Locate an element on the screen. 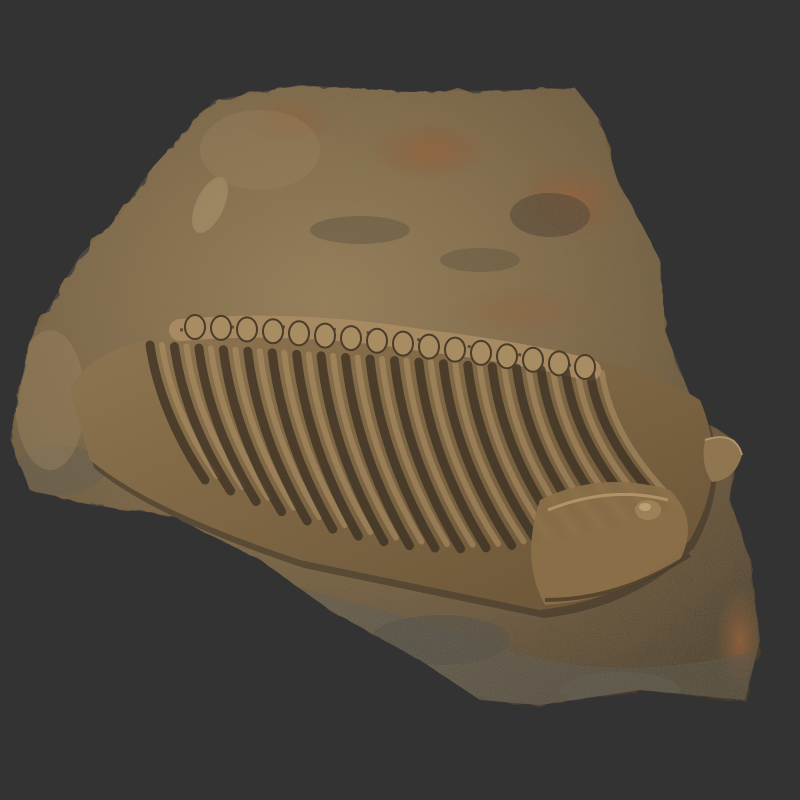  rock-protrusion is located at coordinates (723, 459).